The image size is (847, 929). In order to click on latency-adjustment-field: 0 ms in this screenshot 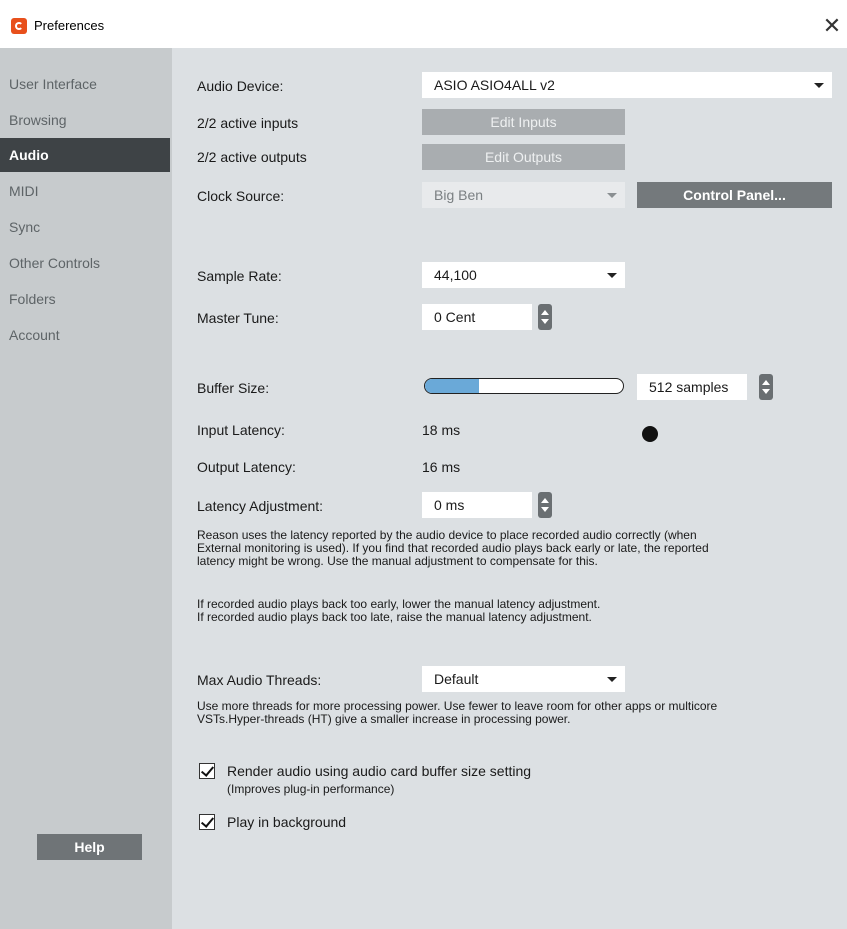, I will do `click(477, 505)`.